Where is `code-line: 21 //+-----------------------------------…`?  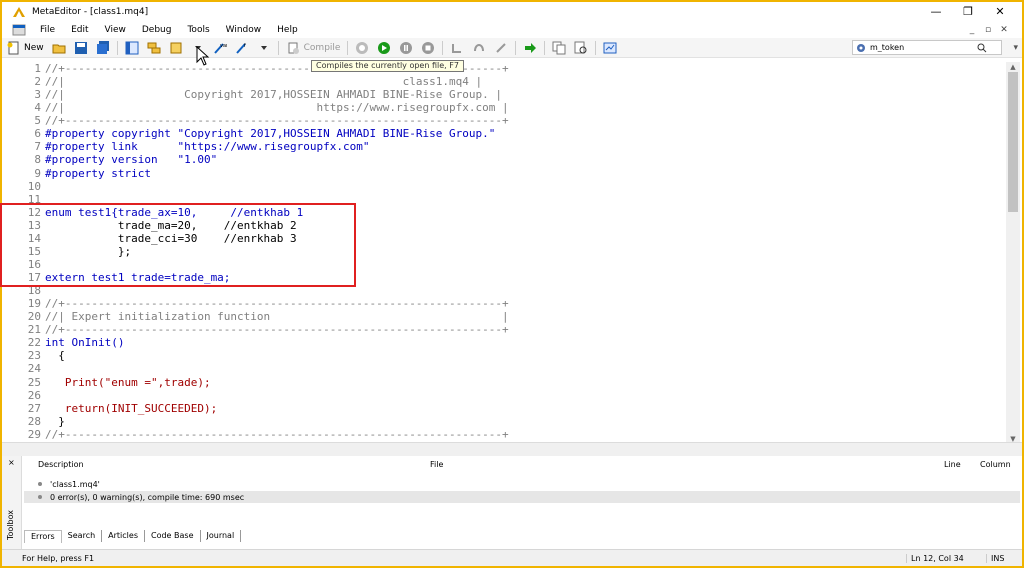 code-line: 21 //+-----------------------------------… is located at coordinates (515, 329).